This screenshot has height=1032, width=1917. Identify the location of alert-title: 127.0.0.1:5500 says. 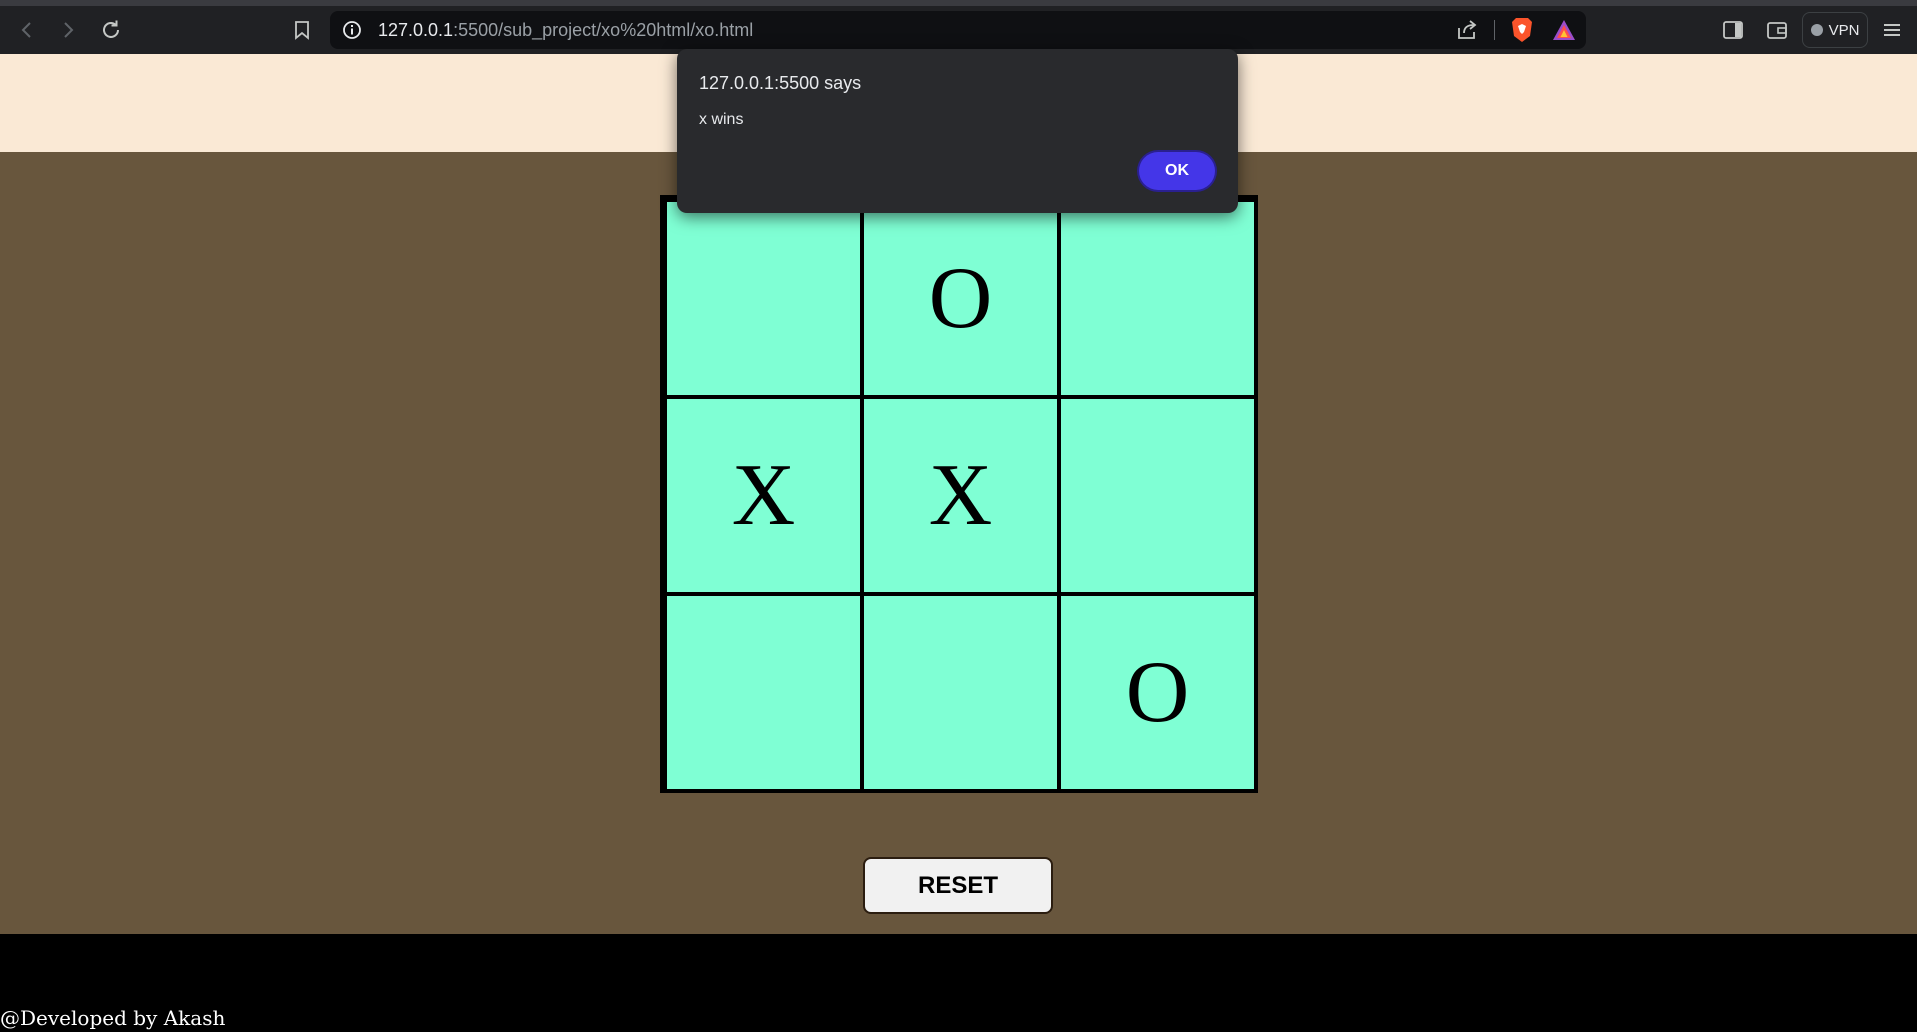
(780, 83).